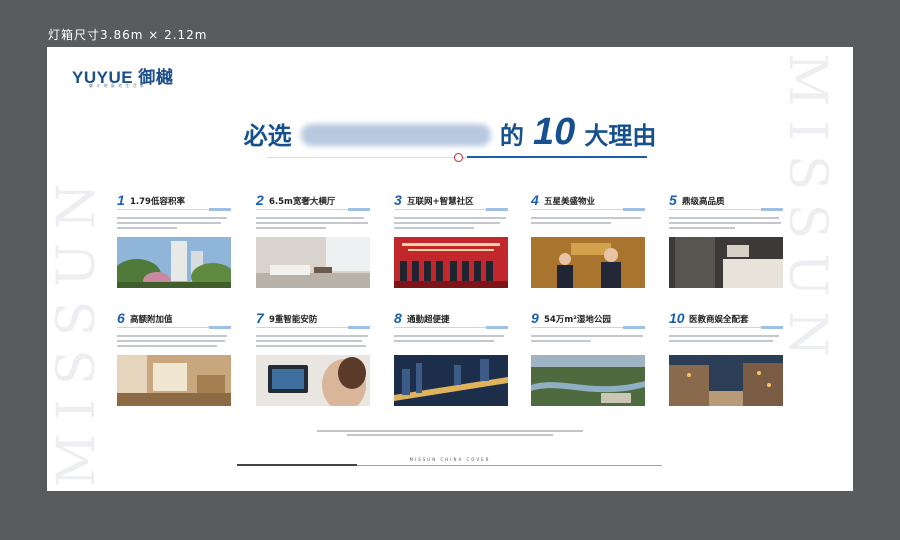 The height and width of the screenshot is (540, 900). I want to click on page-title: 必选 的 10 大理由, so click(450, 132).